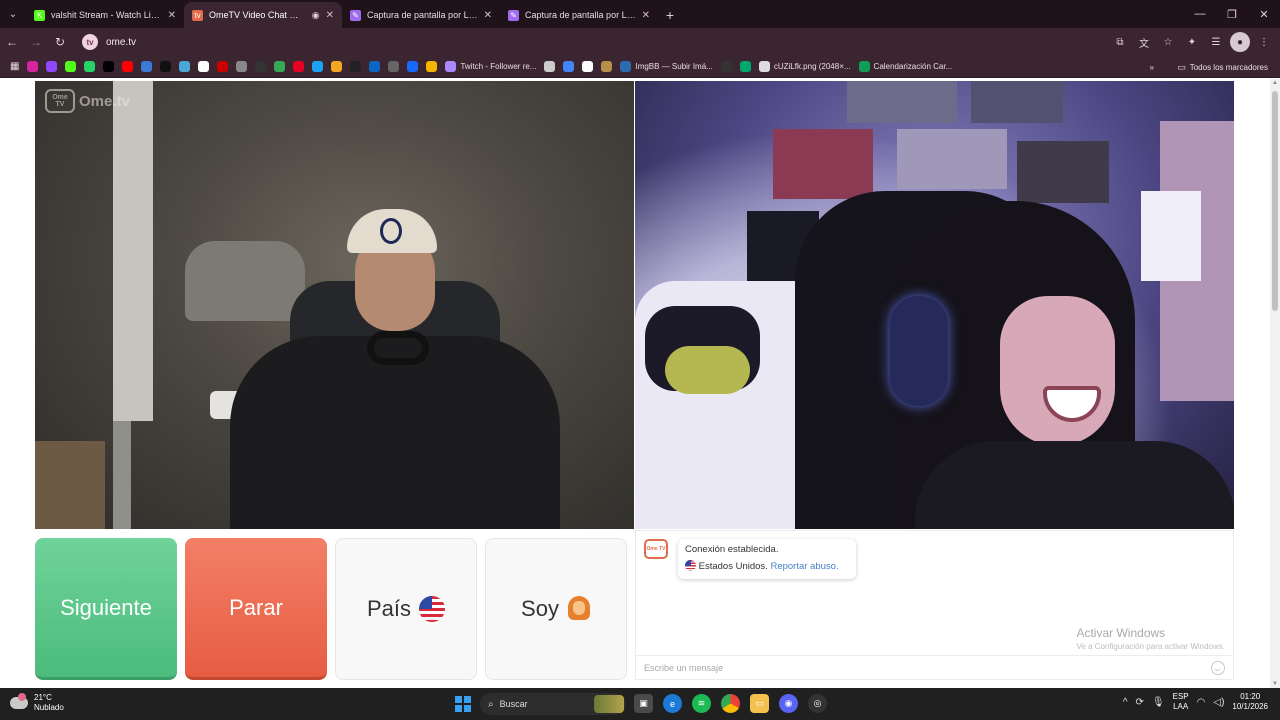 Image resolution: width=1280 pixels, height=720 pixels. I want to click on weather-widget: 21°C Nublado, so click(37, 703).